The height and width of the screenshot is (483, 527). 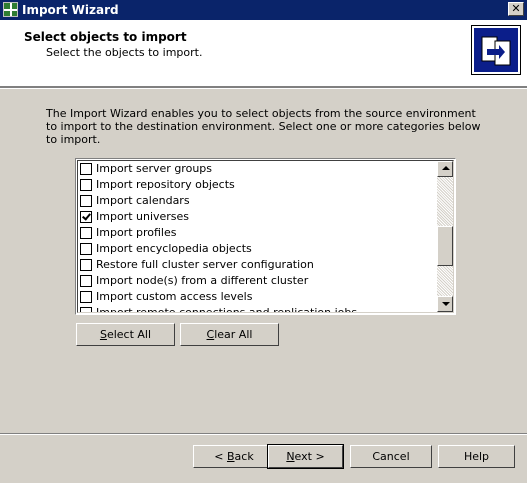 I want to click on step-subheading: Select the objects to import., so click(x=124, y=52).